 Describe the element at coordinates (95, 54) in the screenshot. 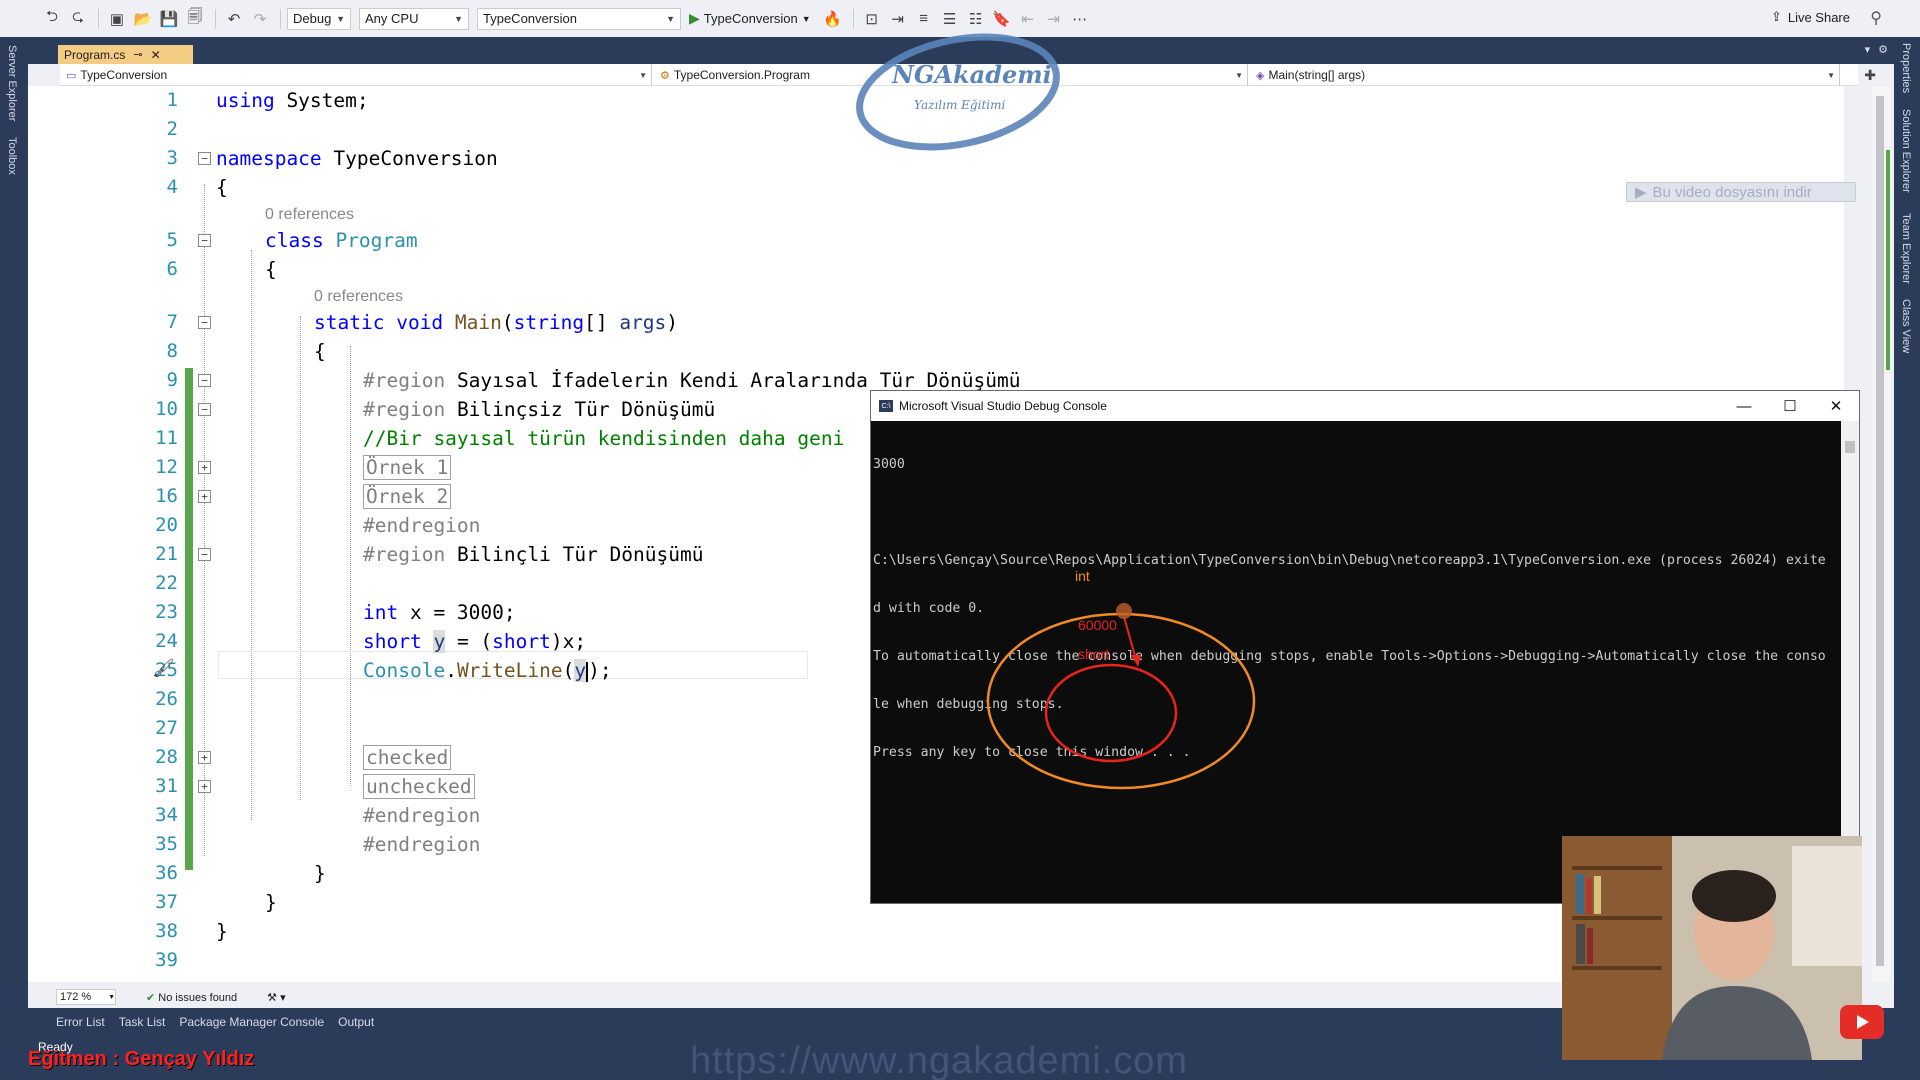

I see `tab-label: Program.cs` at that location.